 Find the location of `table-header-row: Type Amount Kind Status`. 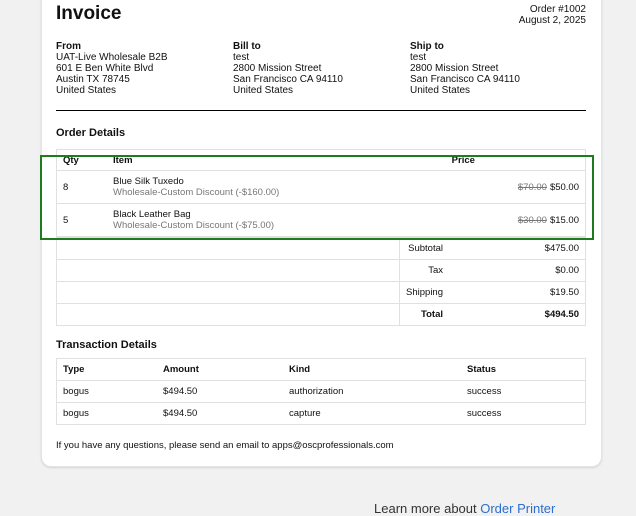

table-header-row: Type Amount Kind Status is located at coordinates (321, 369).